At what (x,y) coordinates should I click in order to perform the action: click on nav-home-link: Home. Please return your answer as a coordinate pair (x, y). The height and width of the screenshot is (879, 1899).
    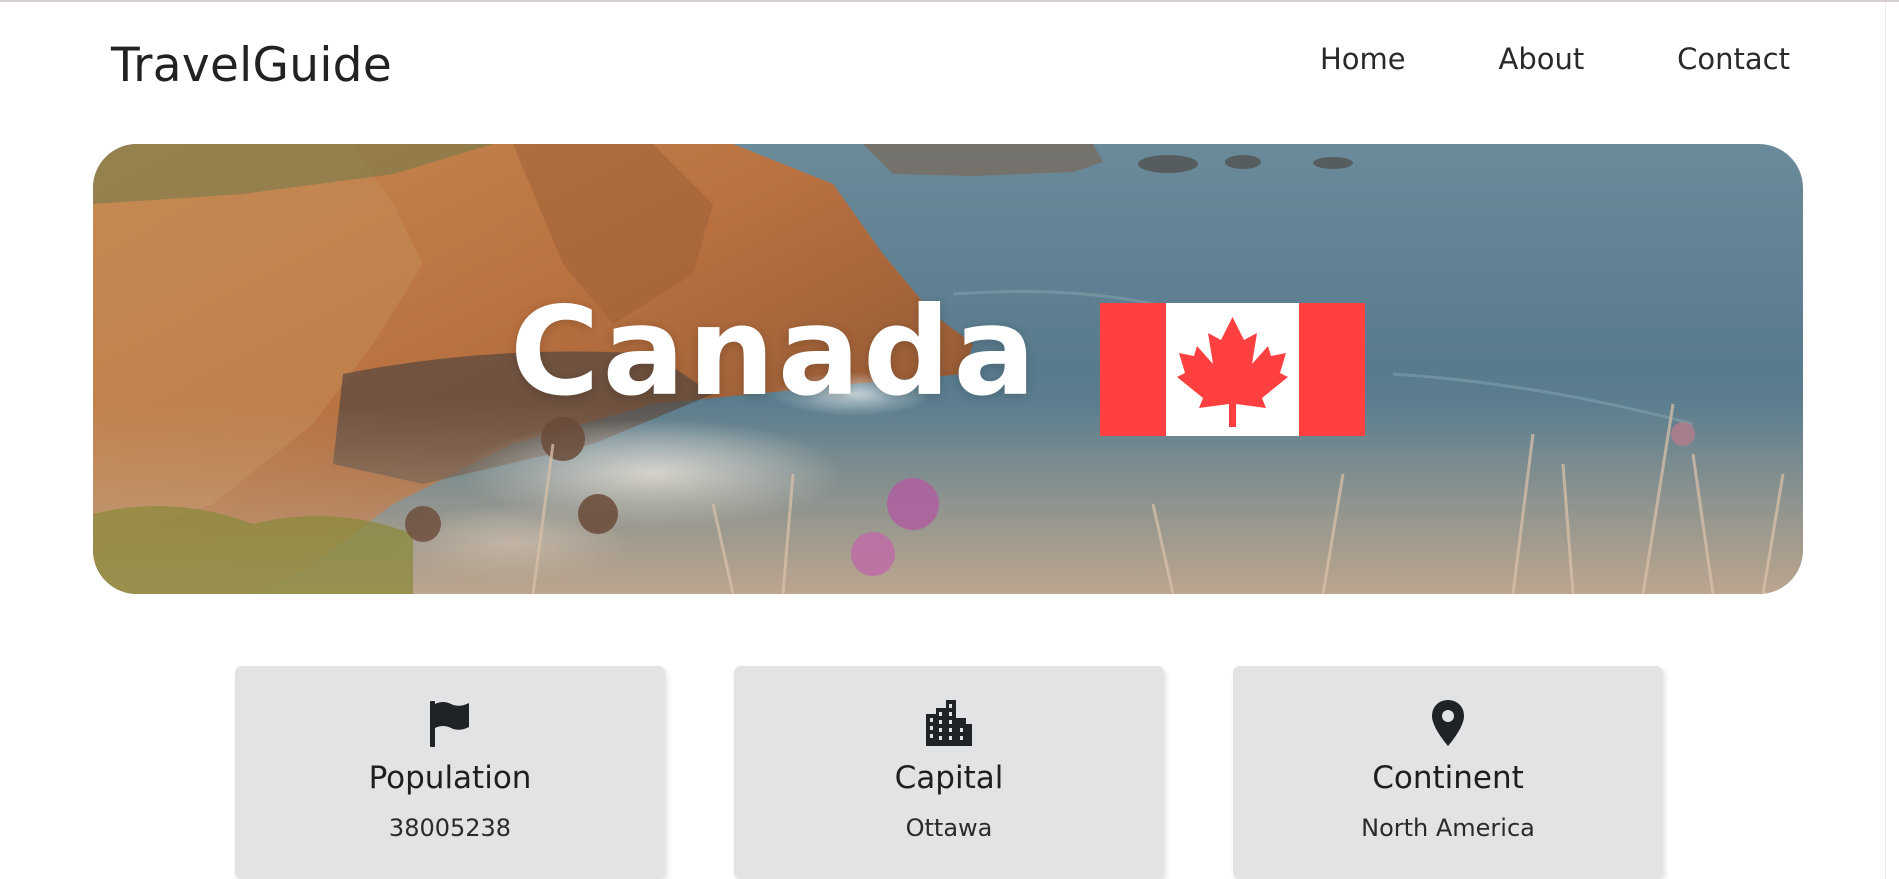
    Looking at the image, I should click on (1363, 59).